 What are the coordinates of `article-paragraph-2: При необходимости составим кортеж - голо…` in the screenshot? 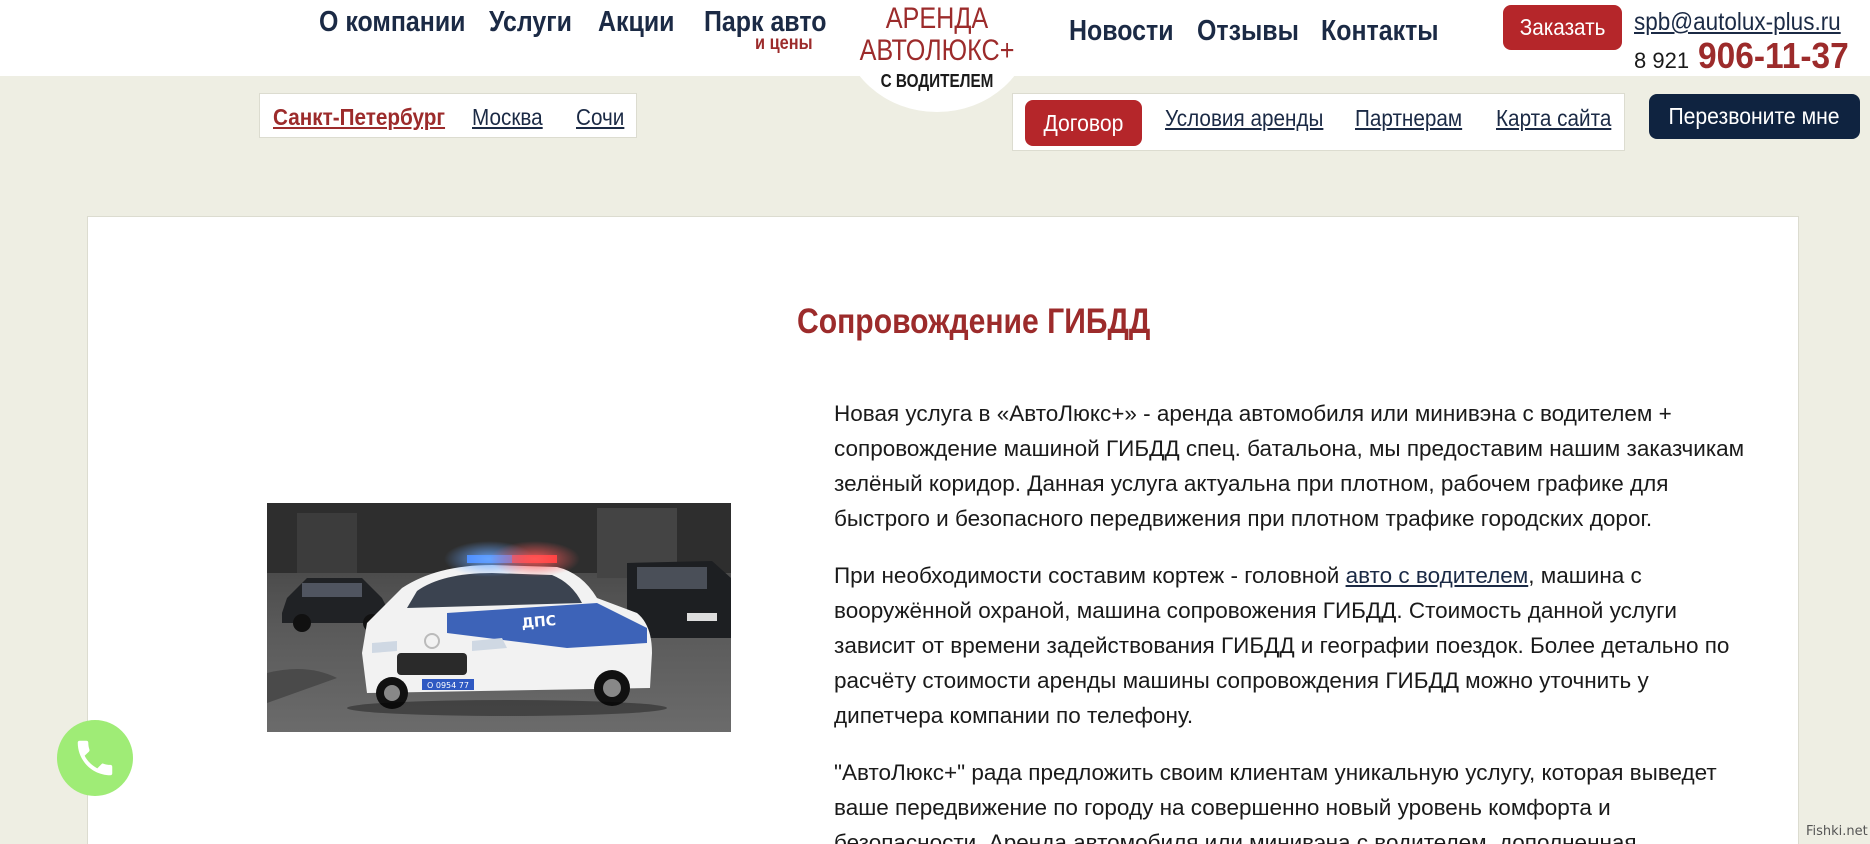 It's located at (1299, 645).